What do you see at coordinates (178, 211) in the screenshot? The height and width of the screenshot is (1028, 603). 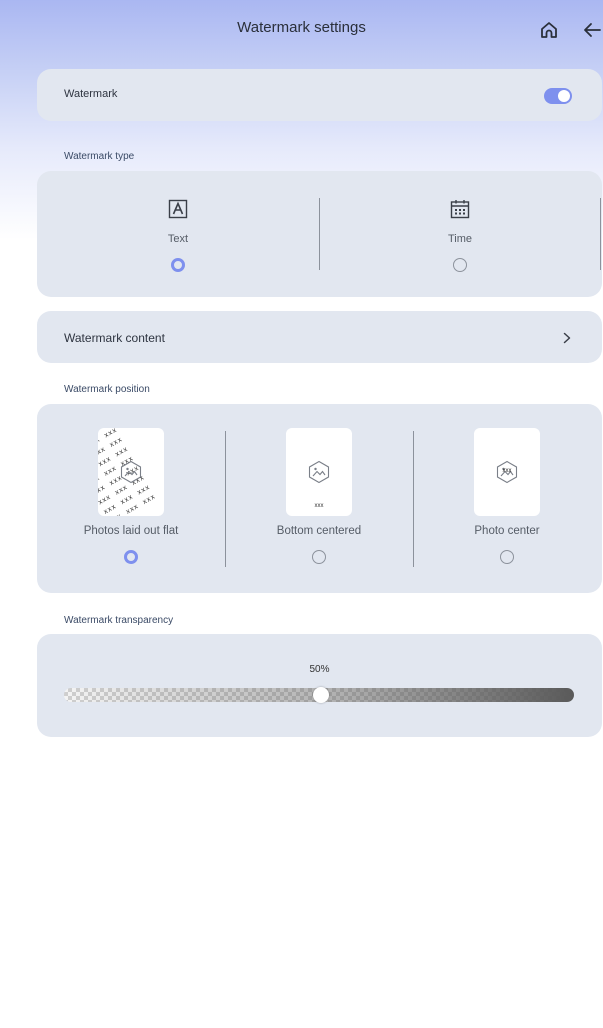 I see `text-a-icon` at bounding box center [178, 211].